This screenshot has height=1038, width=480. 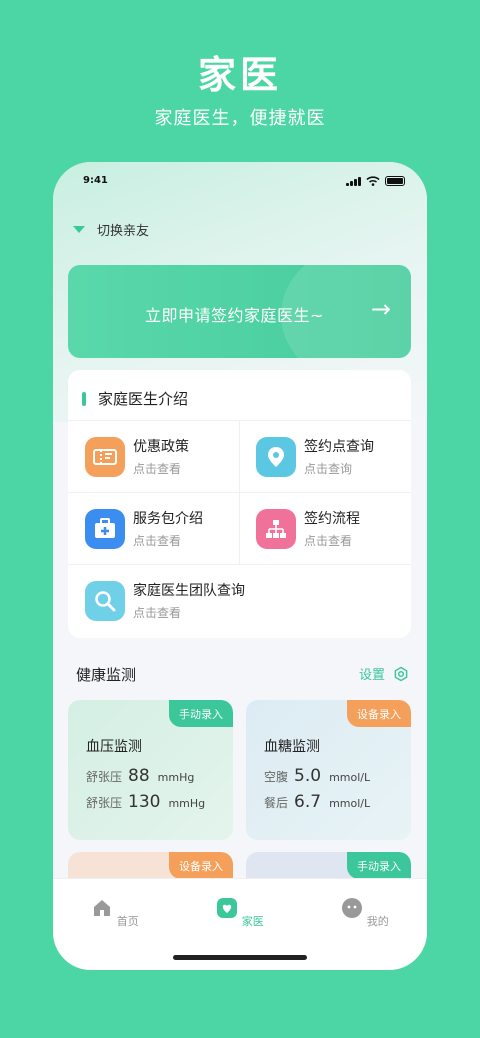 I want to click on tab-bar: 首页 家医 我的, so click(x=240, y=924).